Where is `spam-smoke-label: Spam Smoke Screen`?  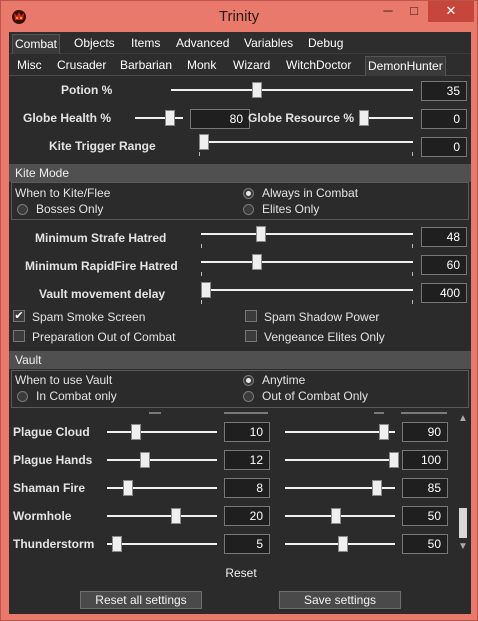 spam-smoke-label: Spam Smoke Screen is located at coordinates (88, 317).